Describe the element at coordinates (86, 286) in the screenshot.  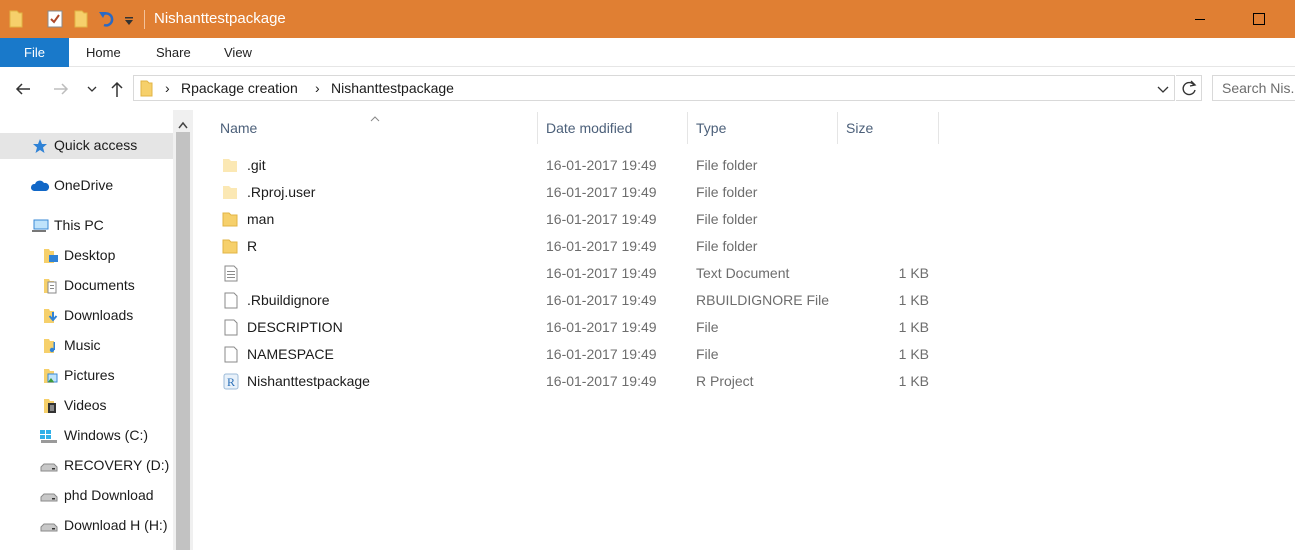
I see `sidebar-item-documents: Documents` at that location.